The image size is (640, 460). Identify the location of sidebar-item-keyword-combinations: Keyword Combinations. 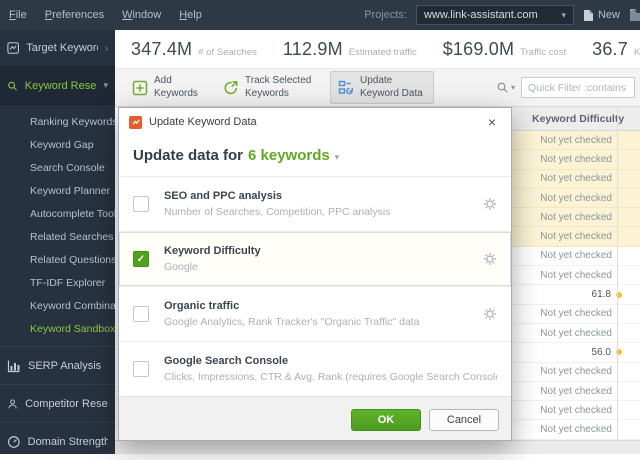
(57, 306).